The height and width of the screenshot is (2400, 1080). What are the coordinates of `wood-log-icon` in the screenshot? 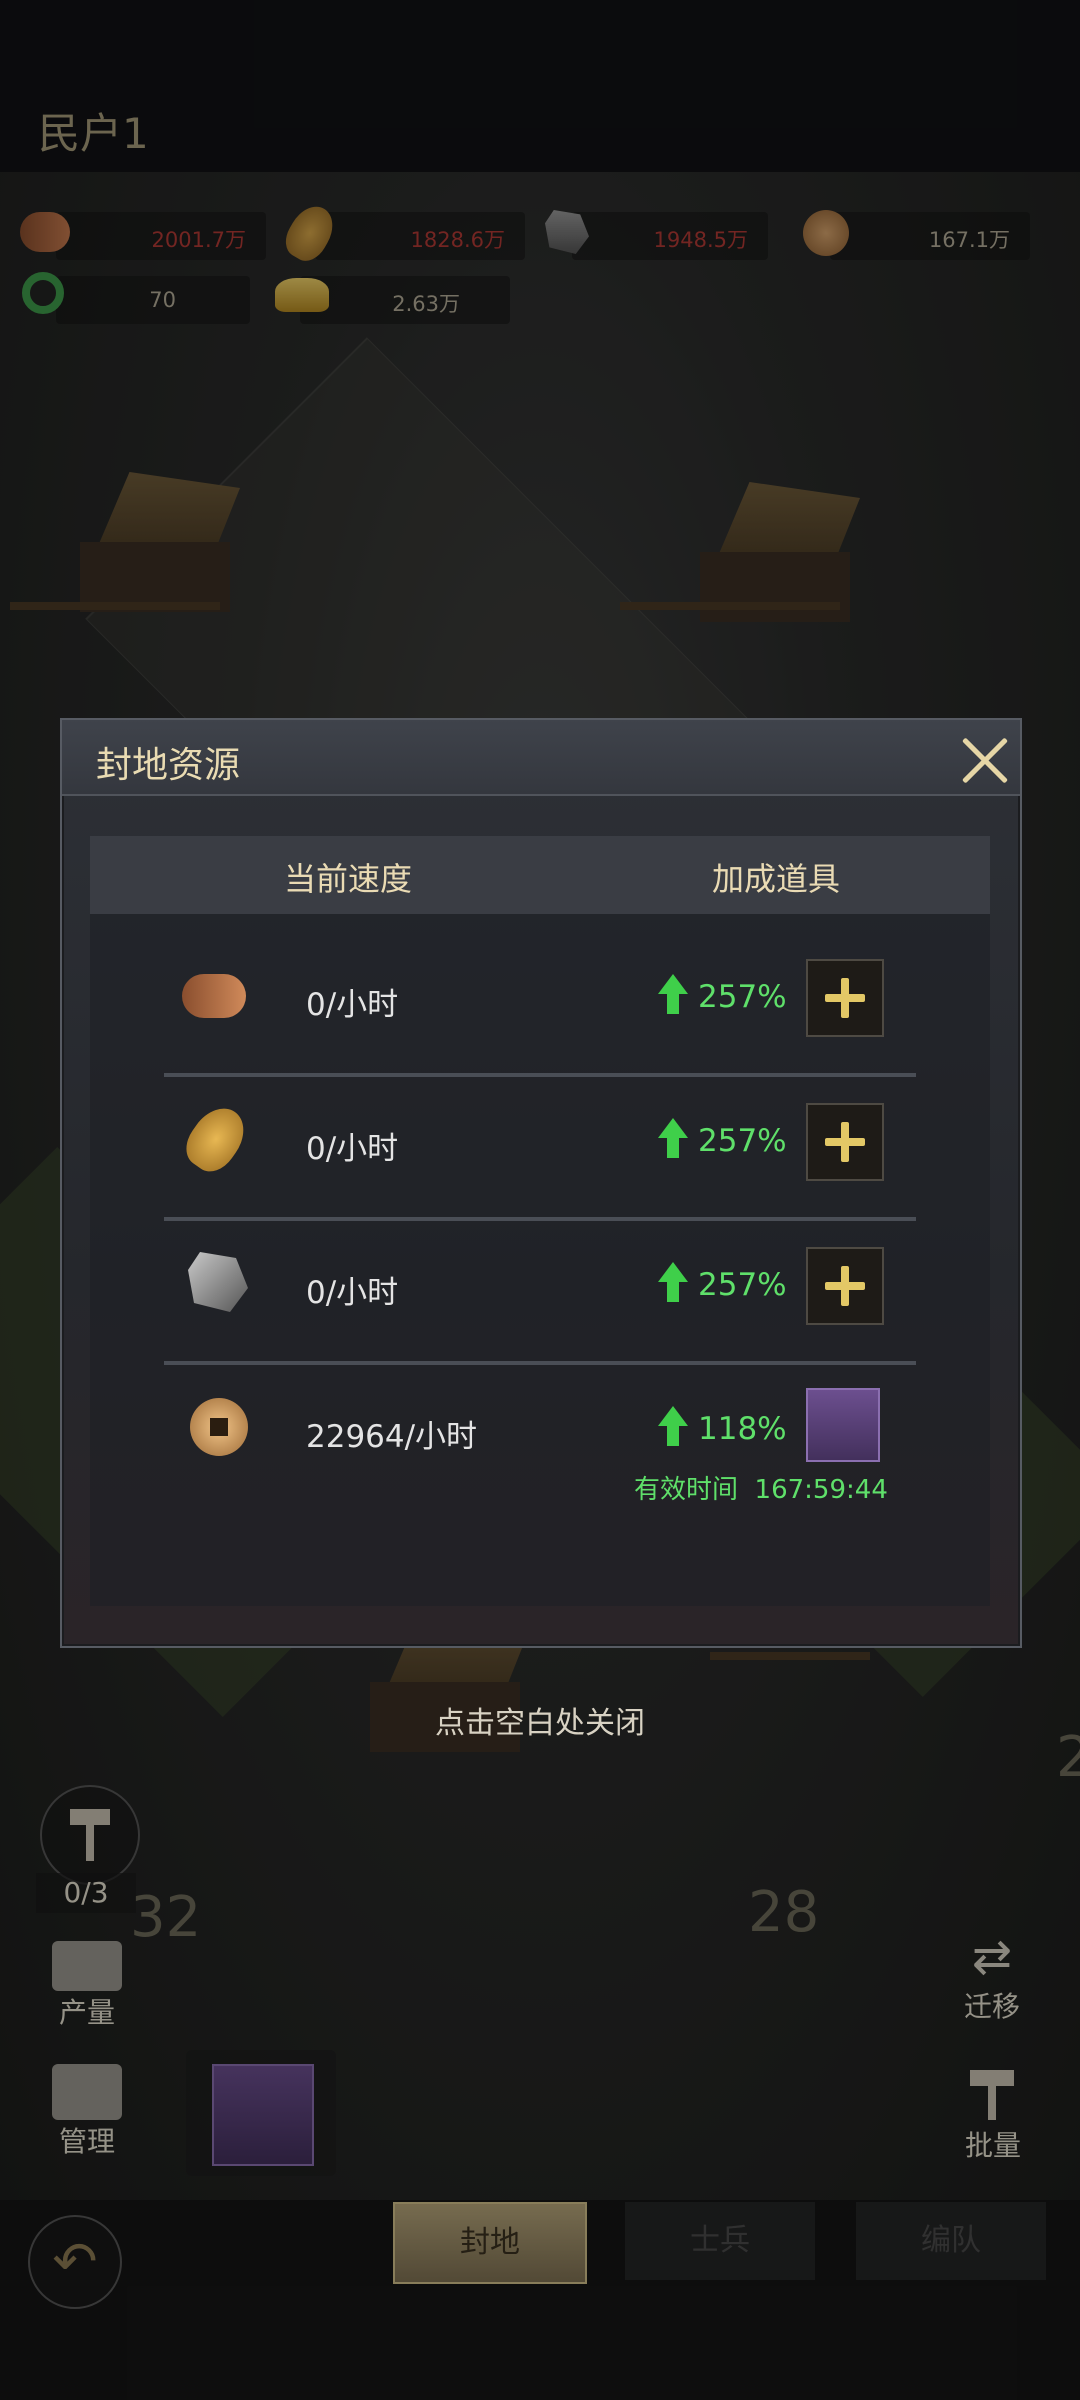 It's located at (214, 996).